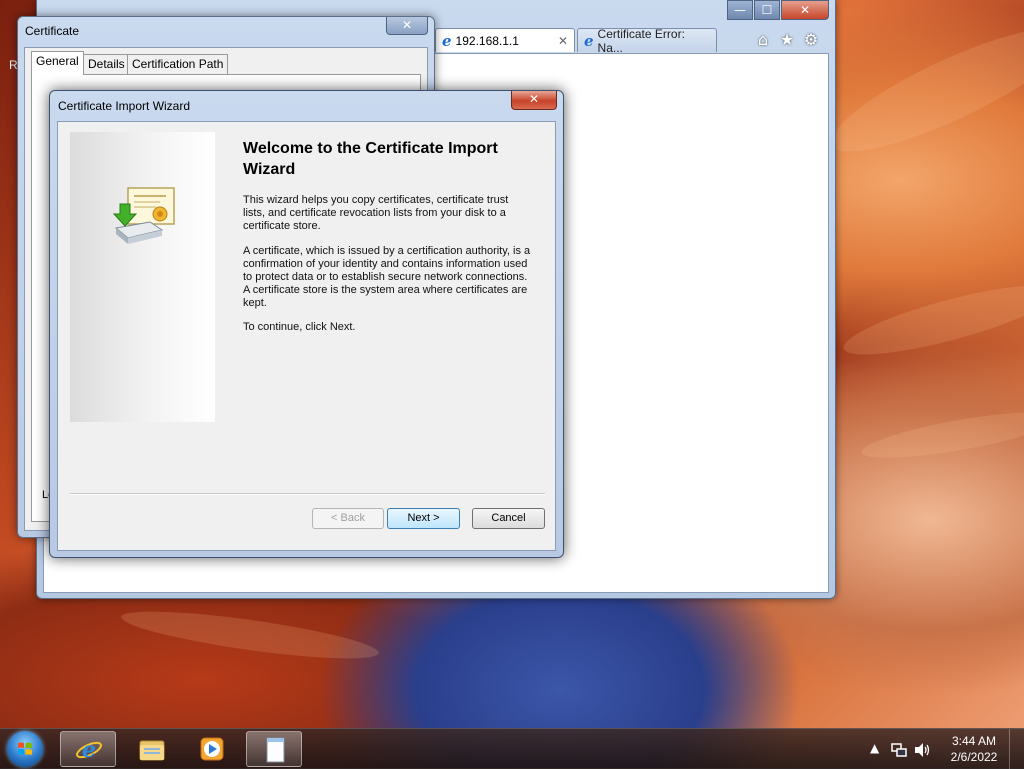 This screenshot has height=769, width=1024. Describe the element at coordinates (787, 40) in the screenshot. I see `favorites-star-icon: ★` at that location.